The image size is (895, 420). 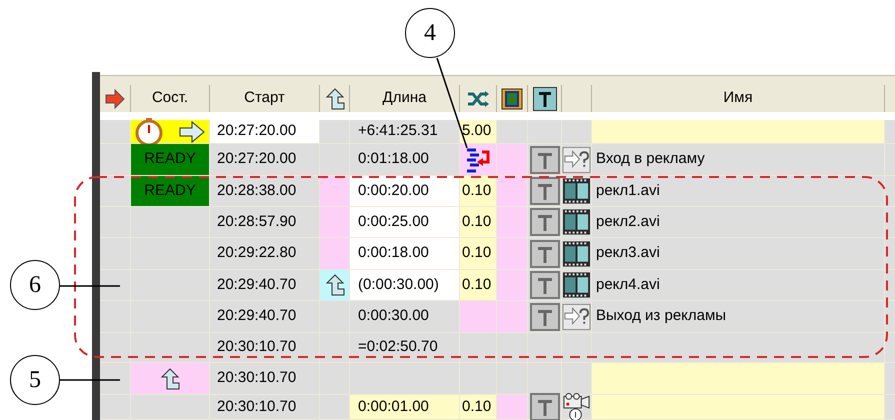 What do you see at coordinates (512, 99) in the screenshot?
I see `layers-icon` at bounding box center [512, 99].